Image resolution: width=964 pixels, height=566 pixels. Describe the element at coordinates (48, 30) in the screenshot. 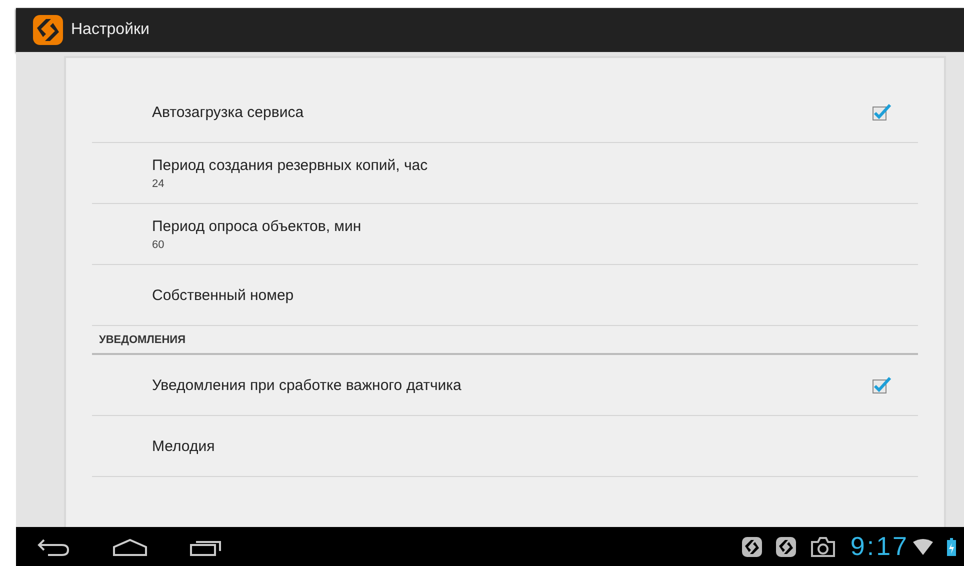

I see `app-logo-icon` at that location.